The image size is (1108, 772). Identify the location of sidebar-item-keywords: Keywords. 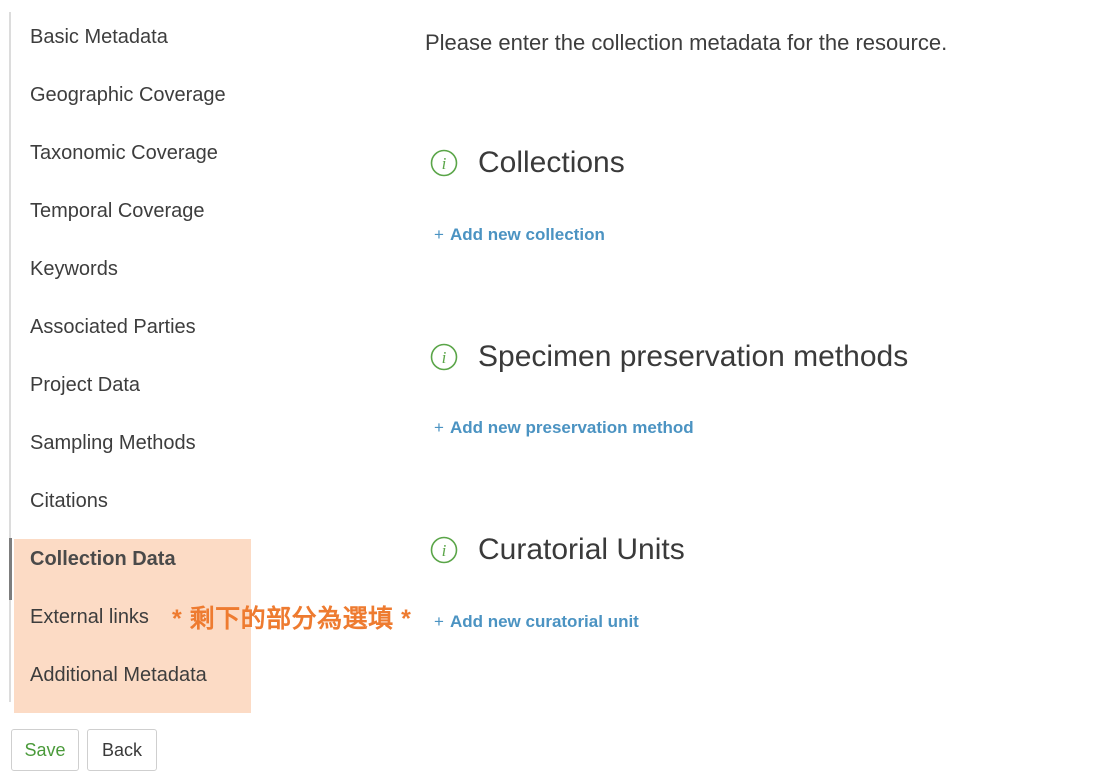
(74, 269).